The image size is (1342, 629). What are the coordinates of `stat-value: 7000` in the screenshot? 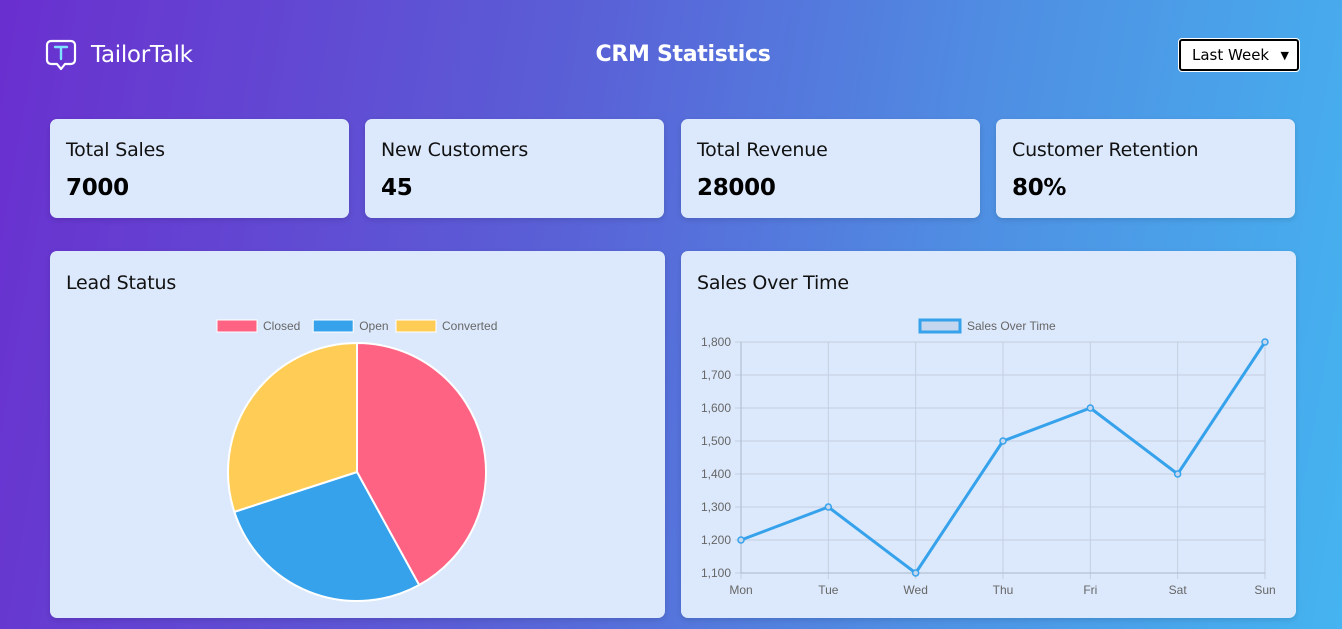 It's located at (97, 188).